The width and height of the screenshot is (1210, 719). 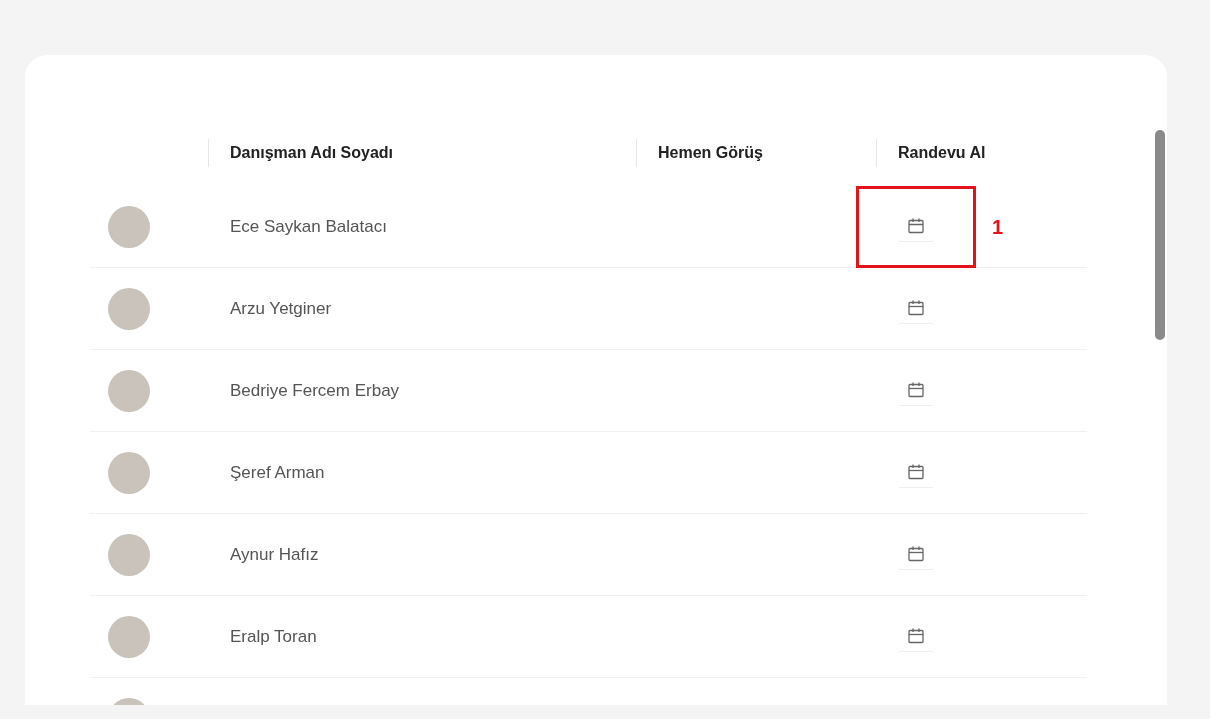 What do you see at coordinates (315, 390) in the screenshot?
I see `consultant-name: Bedriye Fercem Erbay` at bounding box center [315, 390].